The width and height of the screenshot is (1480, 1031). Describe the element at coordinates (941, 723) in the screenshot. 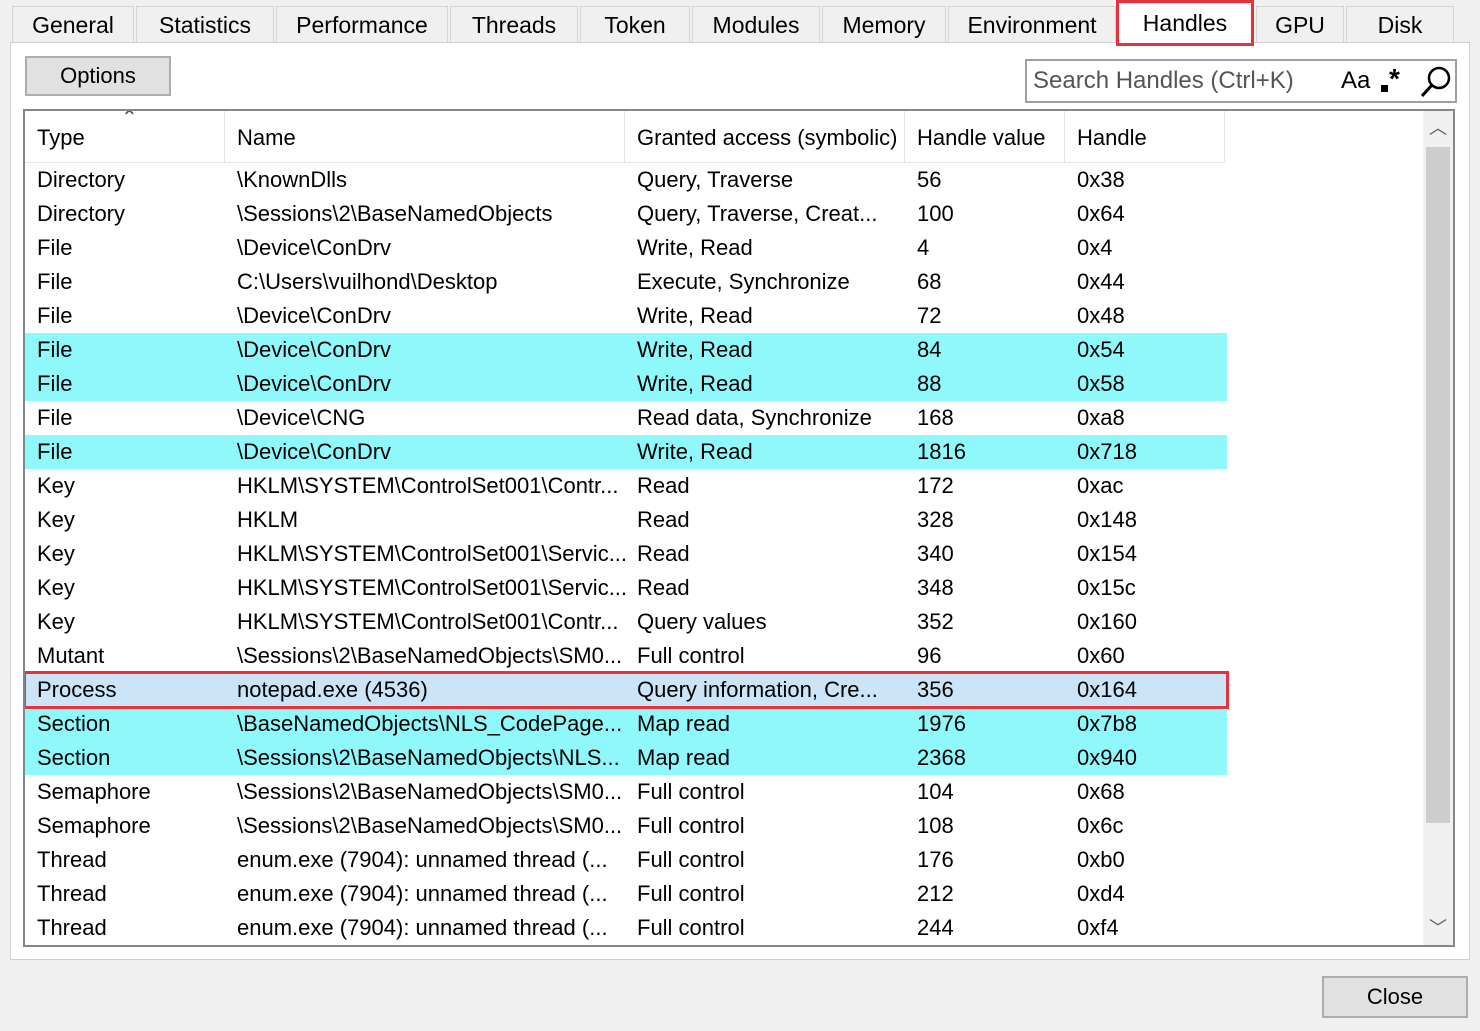

I see `cell-handle-value: 1976` at that location.